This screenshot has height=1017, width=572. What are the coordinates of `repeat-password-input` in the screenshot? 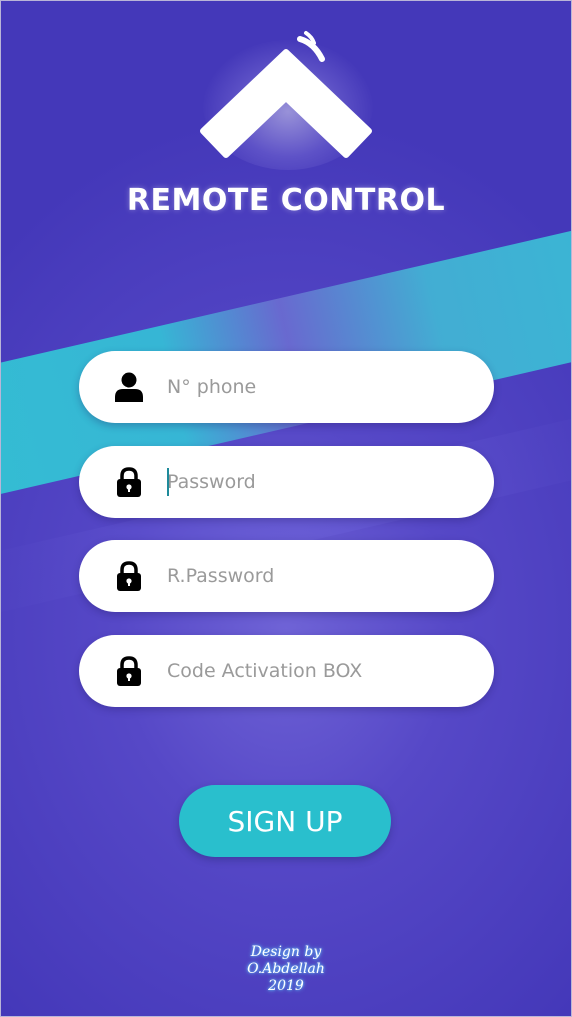 It's located at (317, 576).